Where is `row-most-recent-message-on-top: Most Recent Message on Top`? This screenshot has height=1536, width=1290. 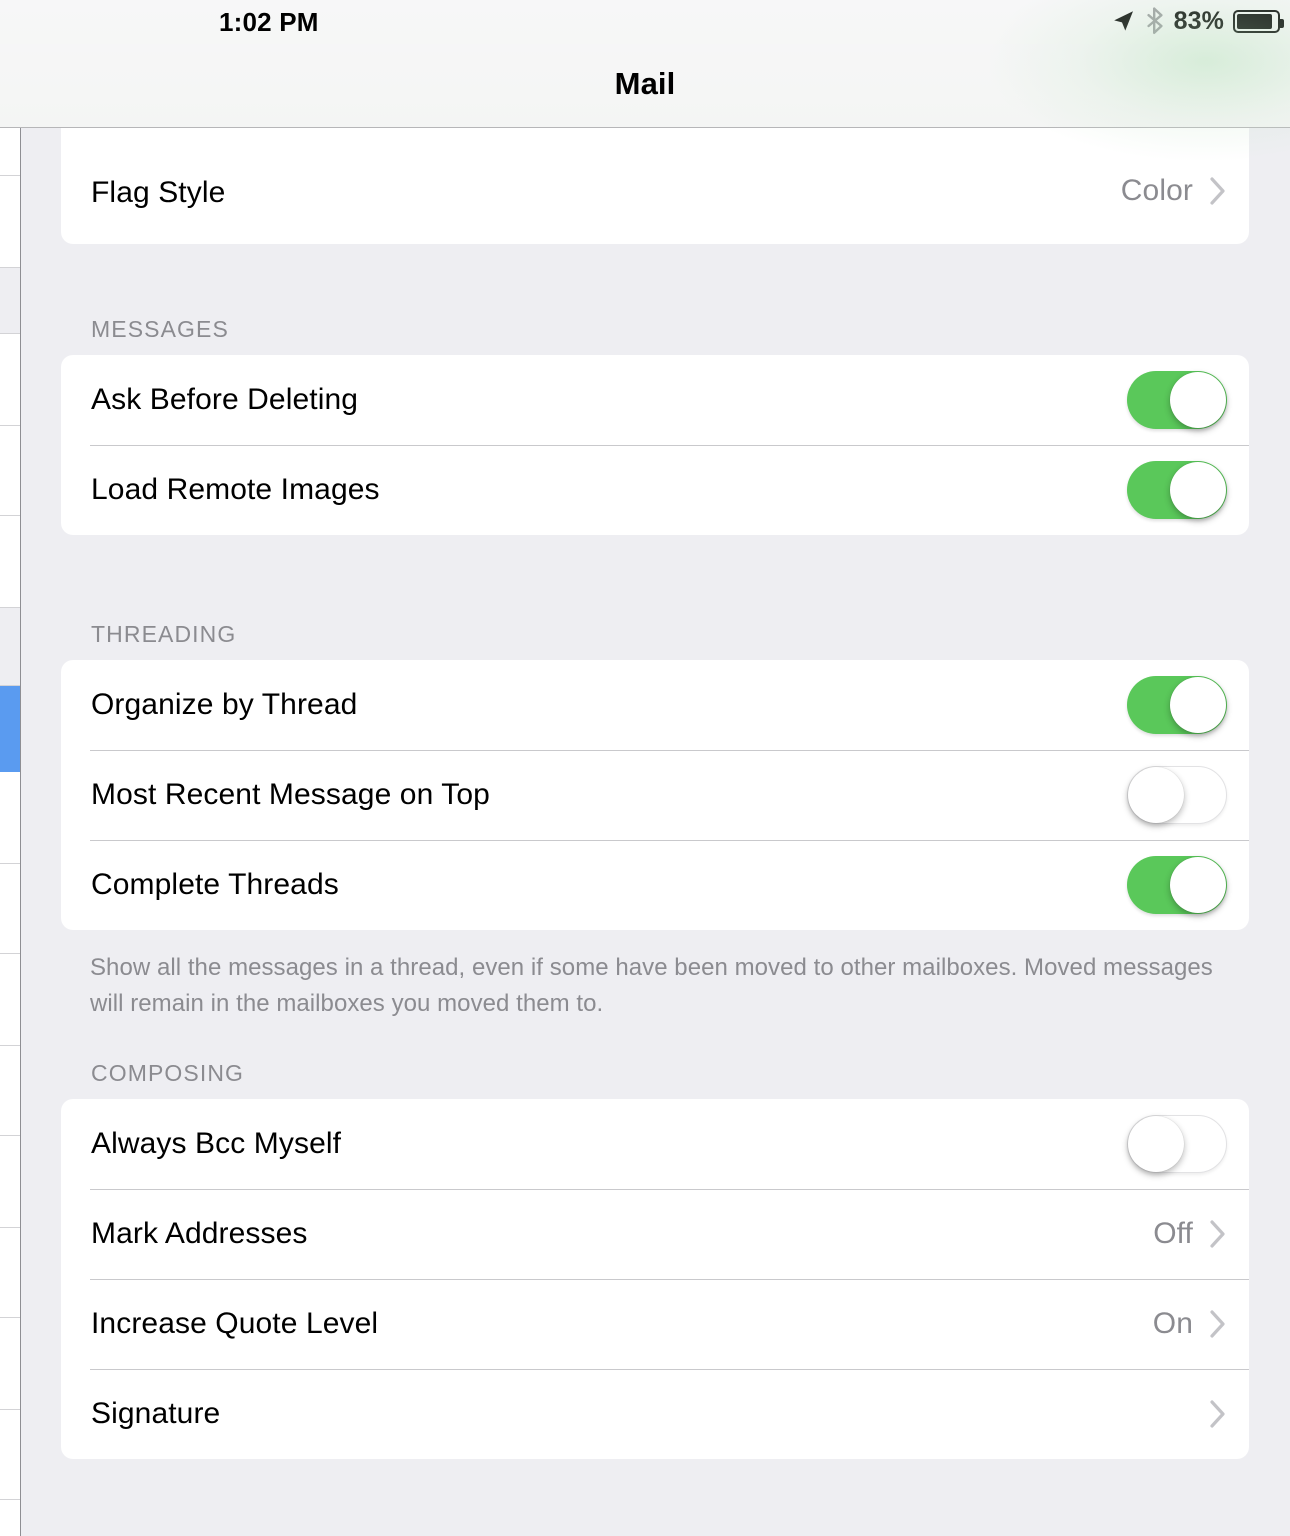
row-most-recent-message-on-top: Most Recent Message on Top is located at coordinates (655, 795).